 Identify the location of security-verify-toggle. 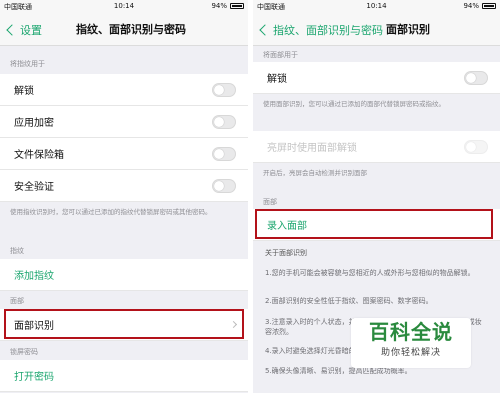
(224, 185).